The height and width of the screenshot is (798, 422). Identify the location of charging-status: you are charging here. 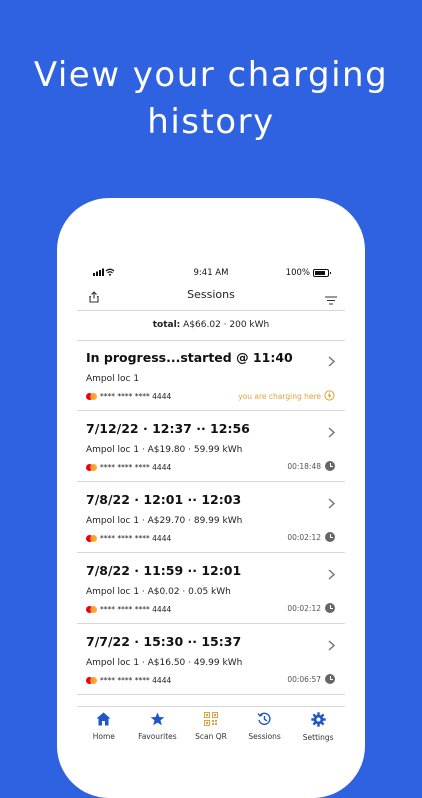
(286, 396).